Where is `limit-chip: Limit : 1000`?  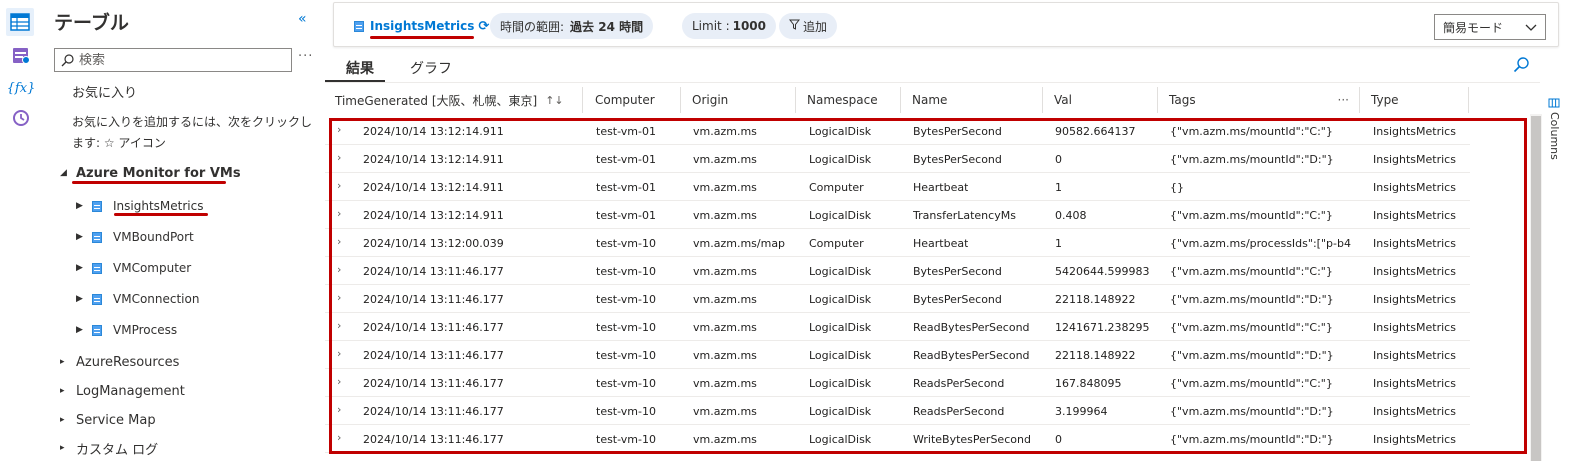 limit-chip: Limit : 1000 is located at coordinates (729, 26).